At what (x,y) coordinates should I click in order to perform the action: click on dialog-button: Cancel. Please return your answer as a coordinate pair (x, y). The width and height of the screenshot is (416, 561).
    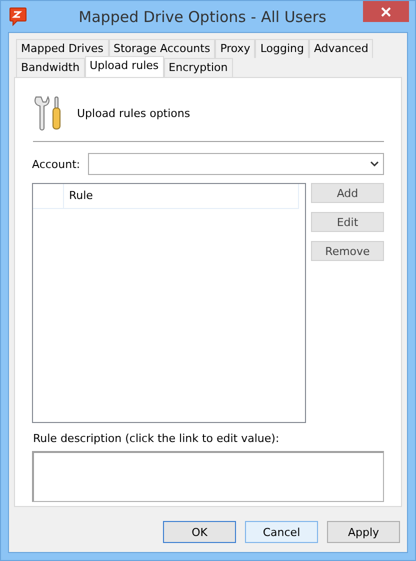
    Looking at the image, I should click on (281, 532).